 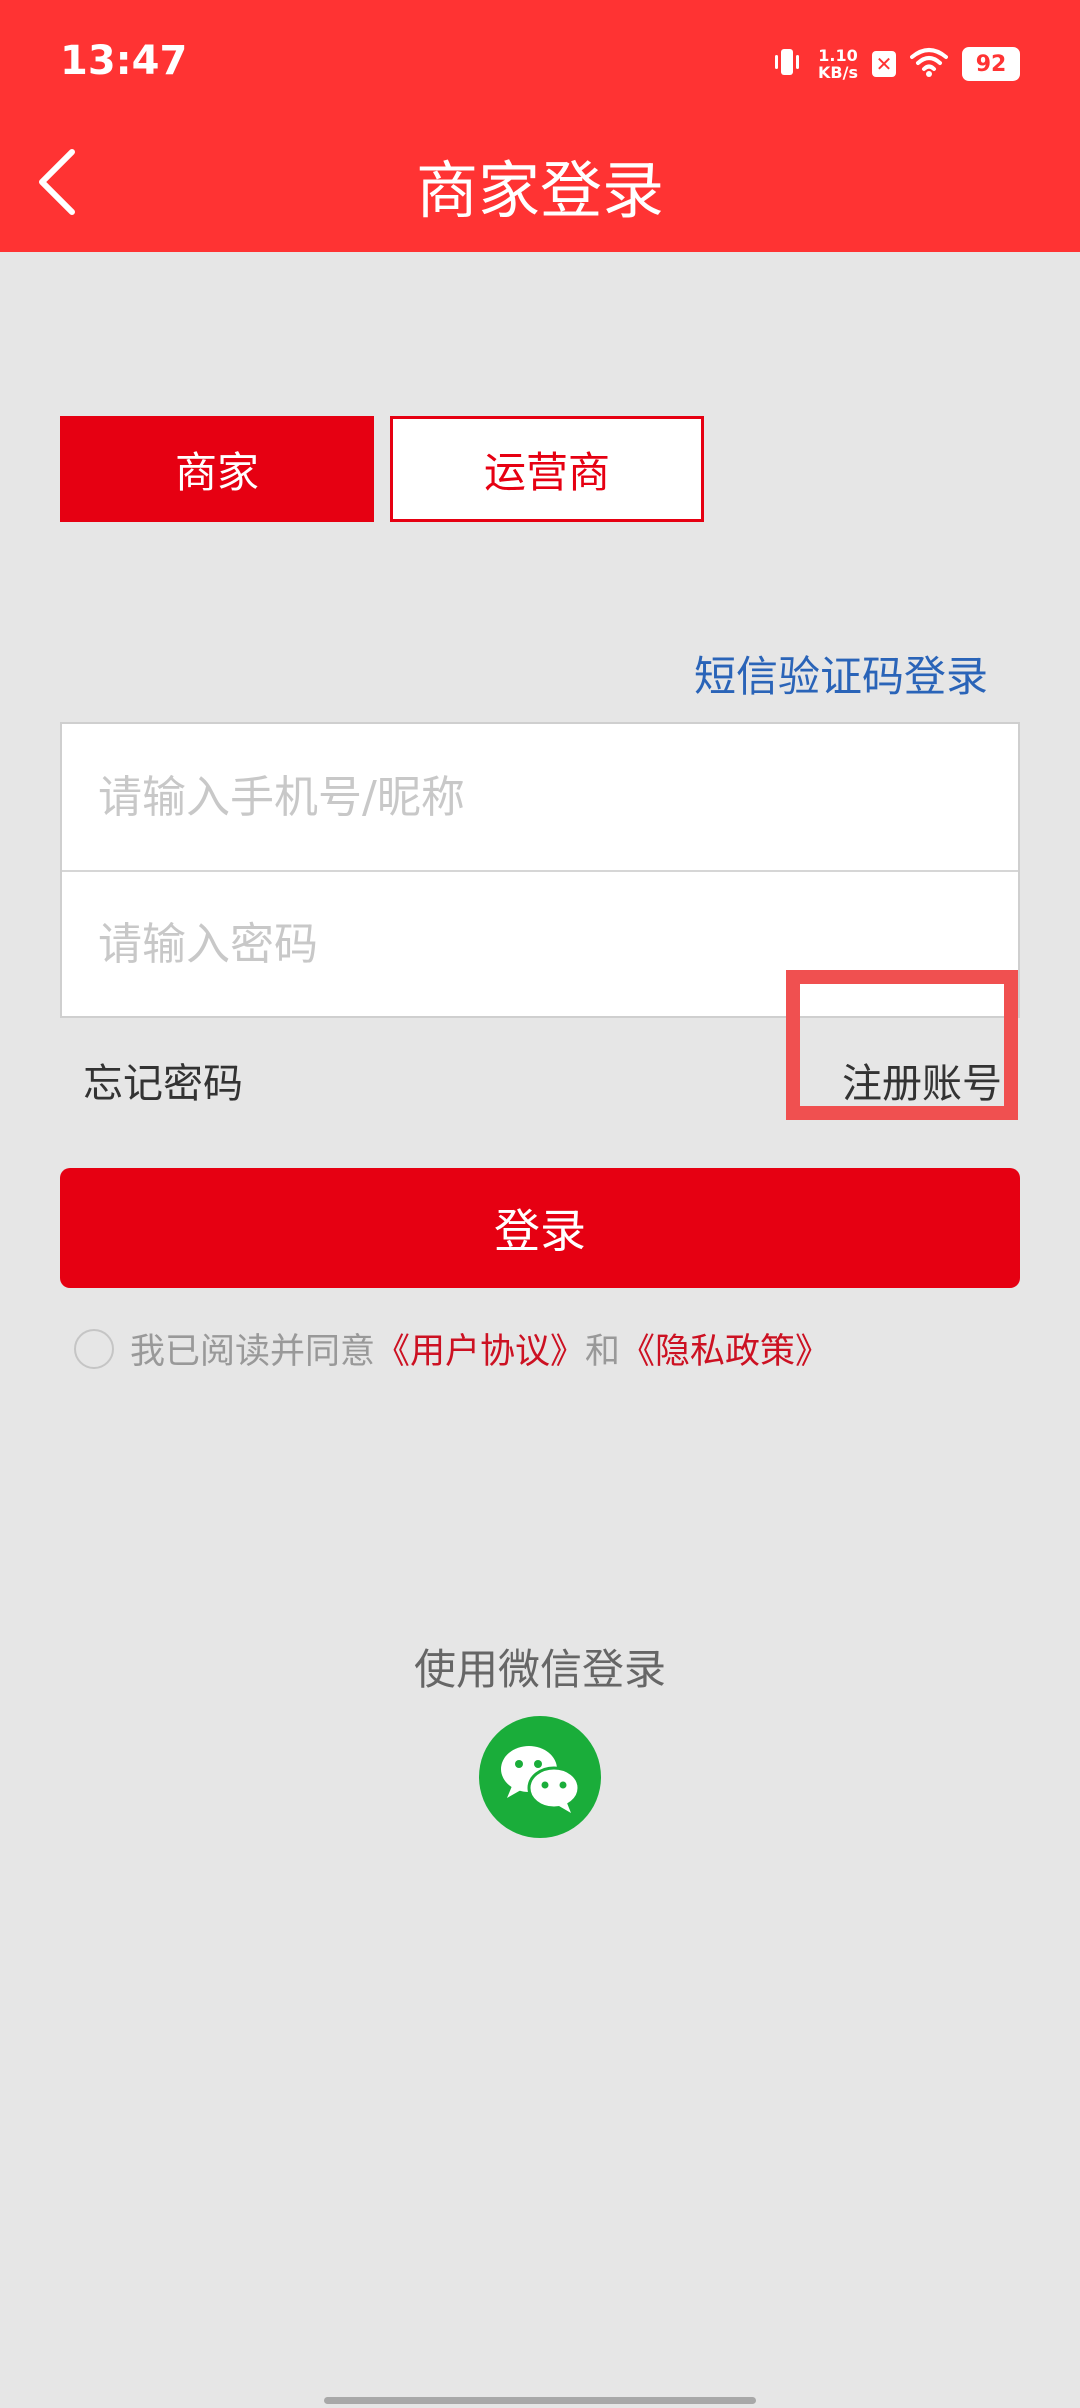 I want to click on phone-field-row, so click(x=540, y=797).